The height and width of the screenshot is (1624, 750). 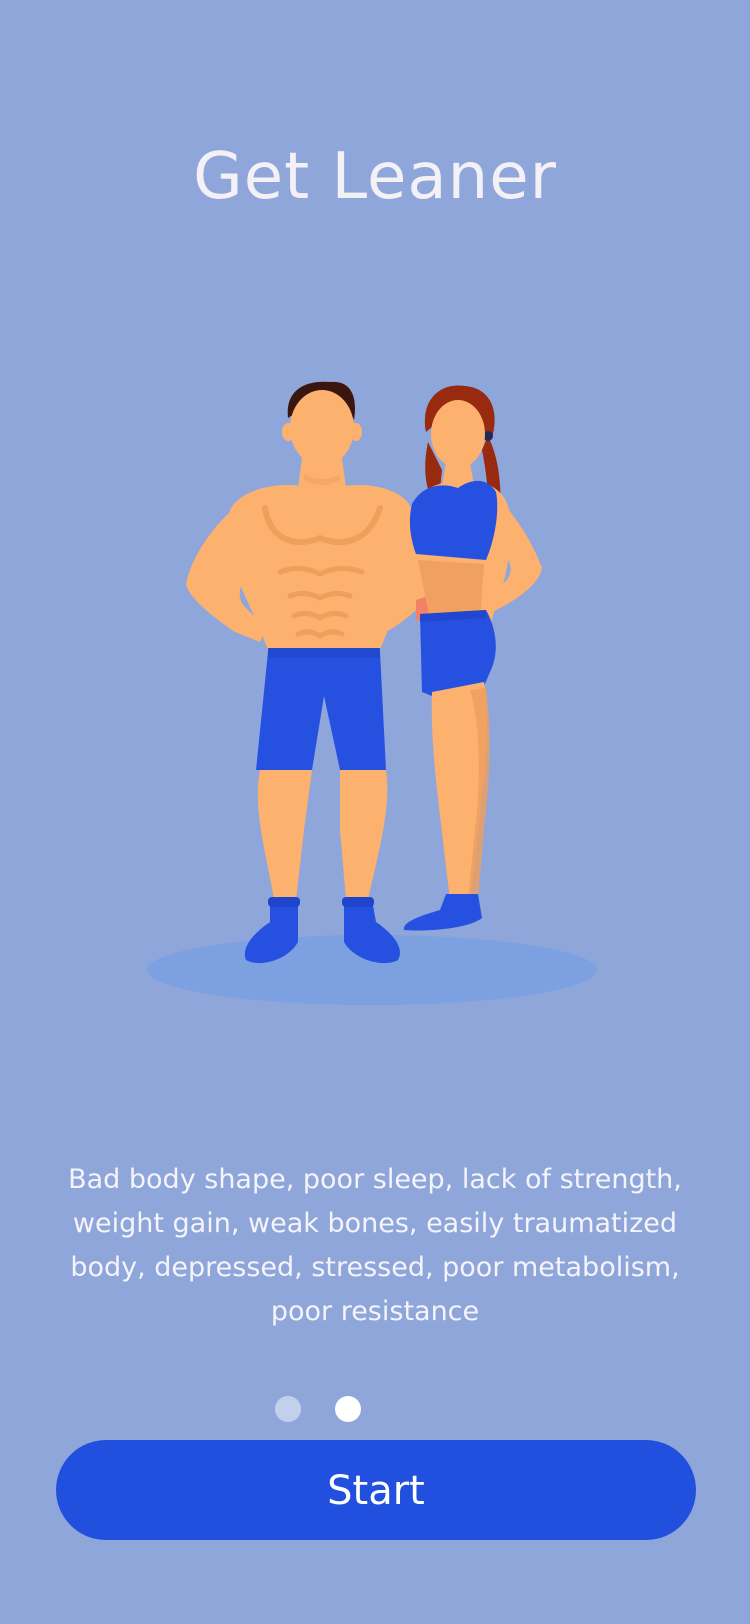 I want to click on description-line: poor resistance, so click(x=375, y=1311).